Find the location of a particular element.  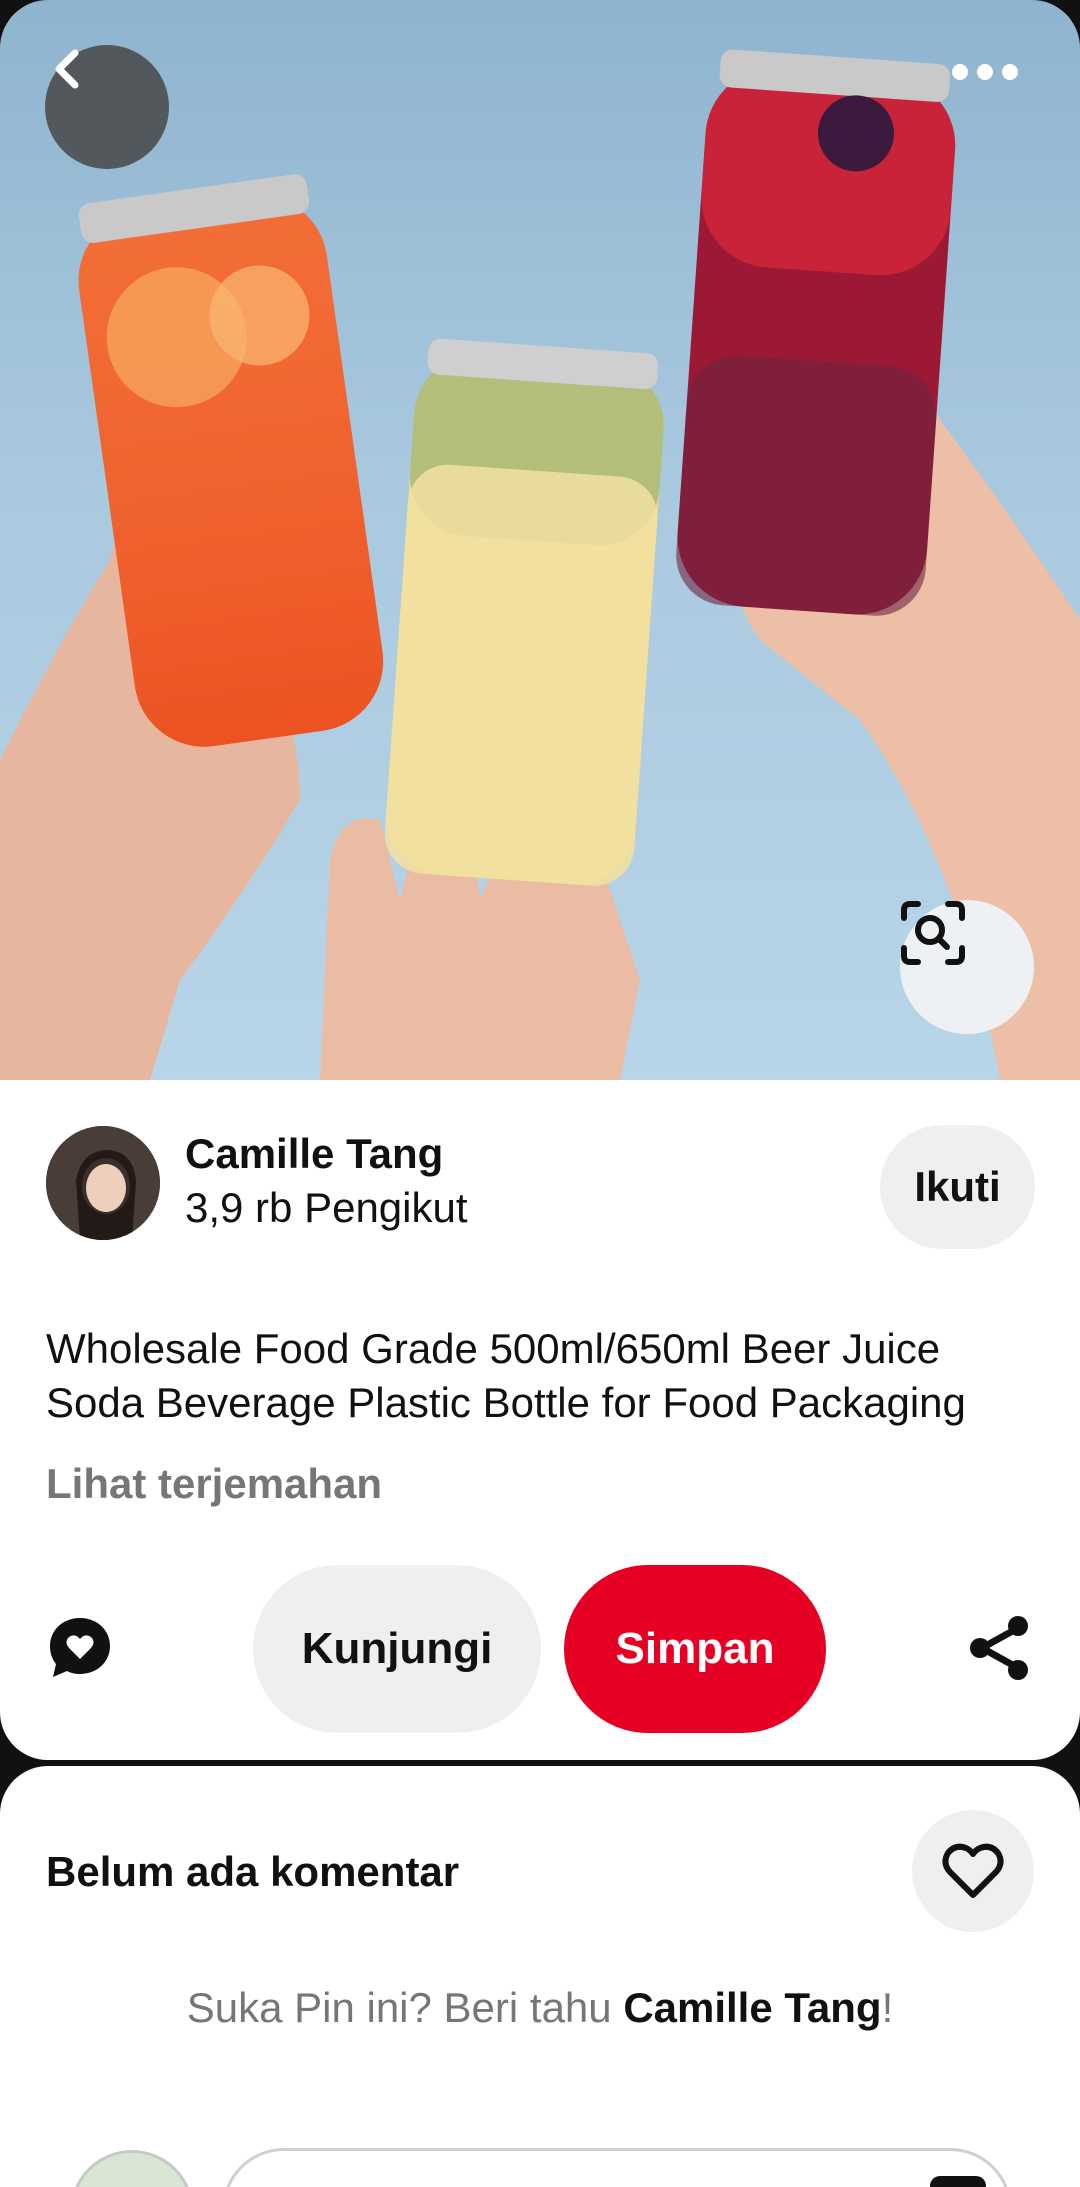

share-icon is located at coordinates (999, 1648).